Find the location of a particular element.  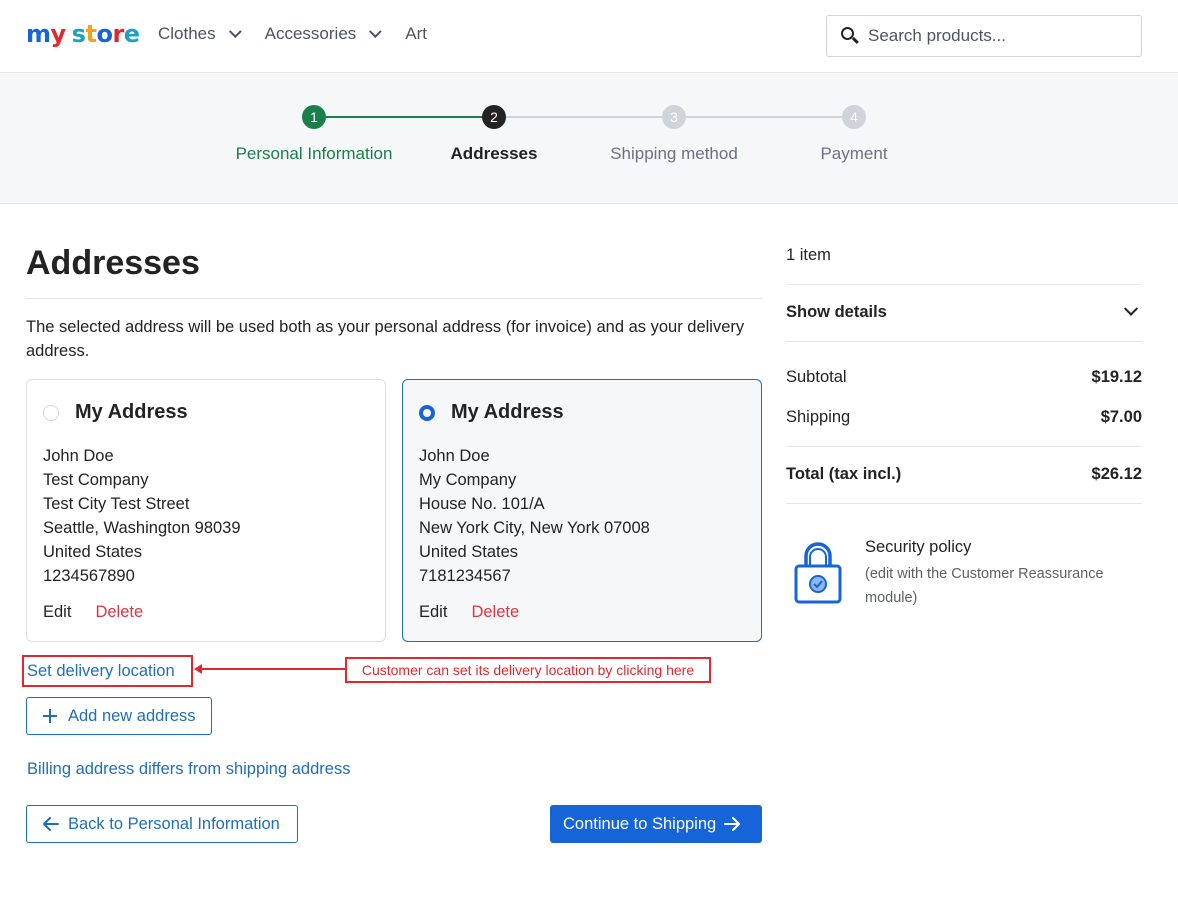

step-2-label: Addresses is located at coordinates (494, 153).